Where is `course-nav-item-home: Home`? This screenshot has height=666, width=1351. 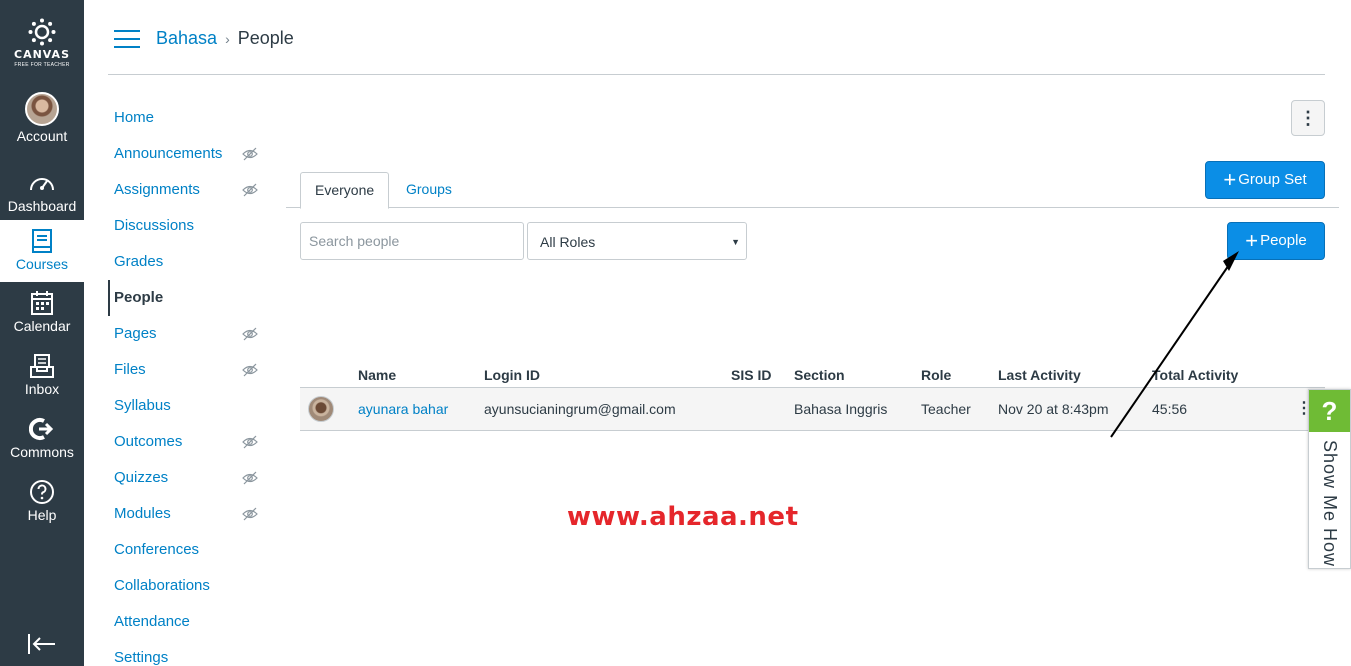
course-nav-item-home: Home is located at coordinates (193, 118).